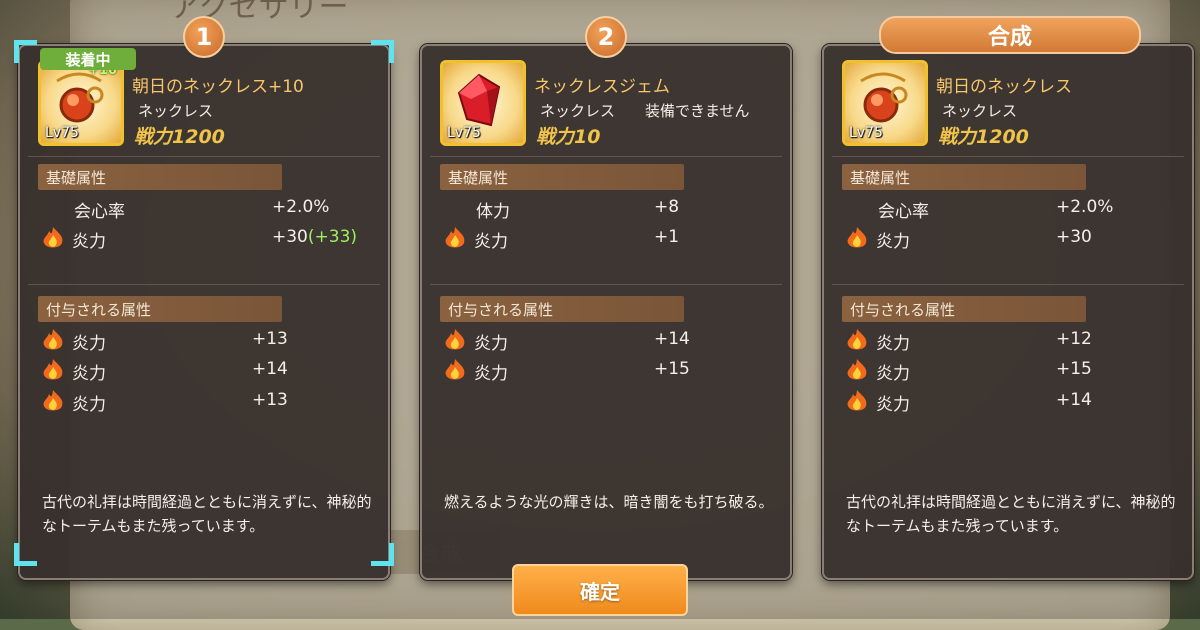  What do you see at coordinates (483, 103) in the screenshot?
I see `gem-icon: Lv75` at bounding box center [483, 103].